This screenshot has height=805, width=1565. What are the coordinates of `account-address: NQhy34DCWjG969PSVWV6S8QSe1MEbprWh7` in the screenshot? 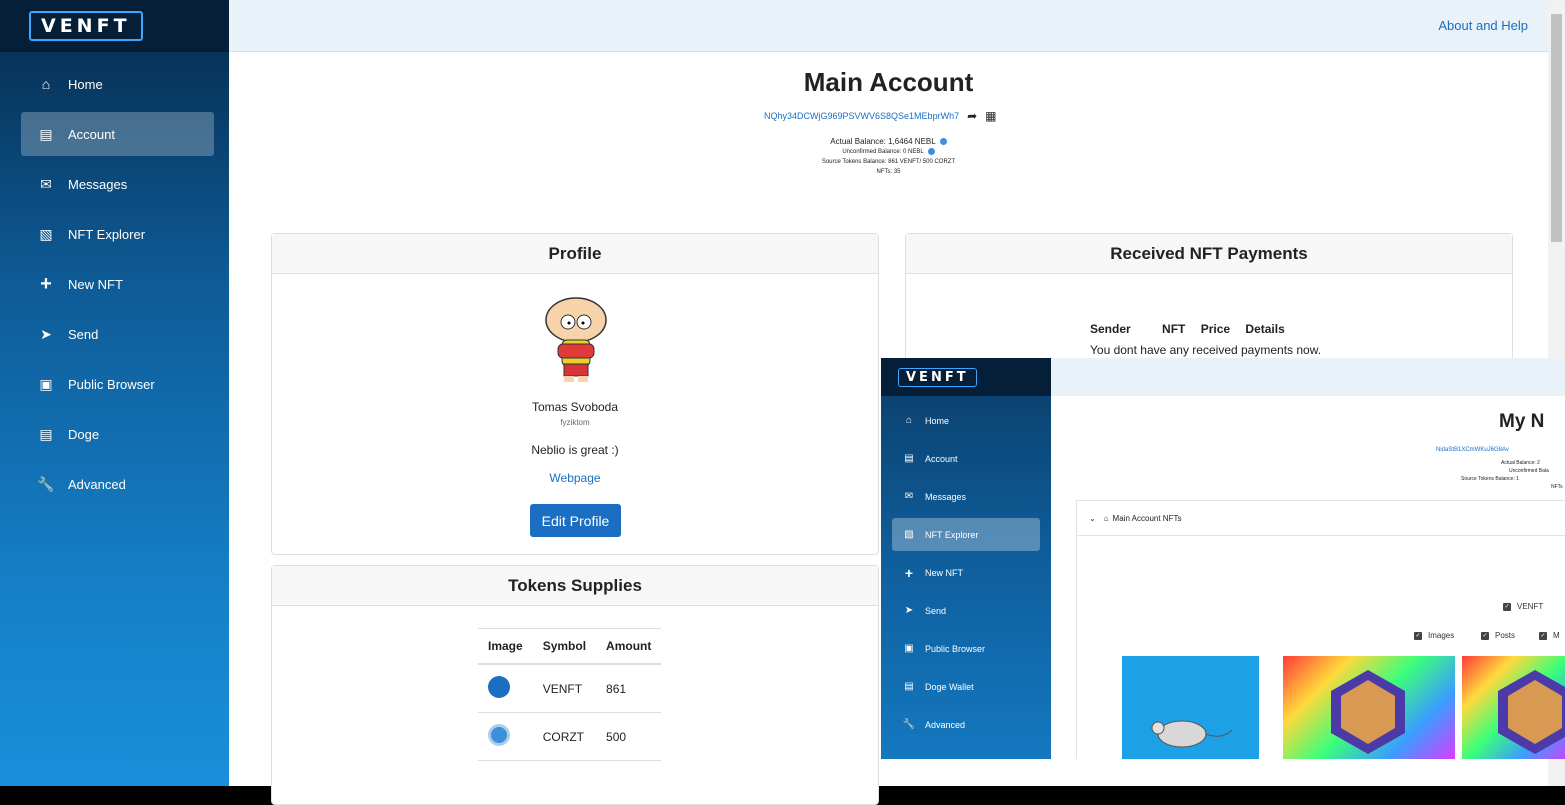 It's located at (861, 116).